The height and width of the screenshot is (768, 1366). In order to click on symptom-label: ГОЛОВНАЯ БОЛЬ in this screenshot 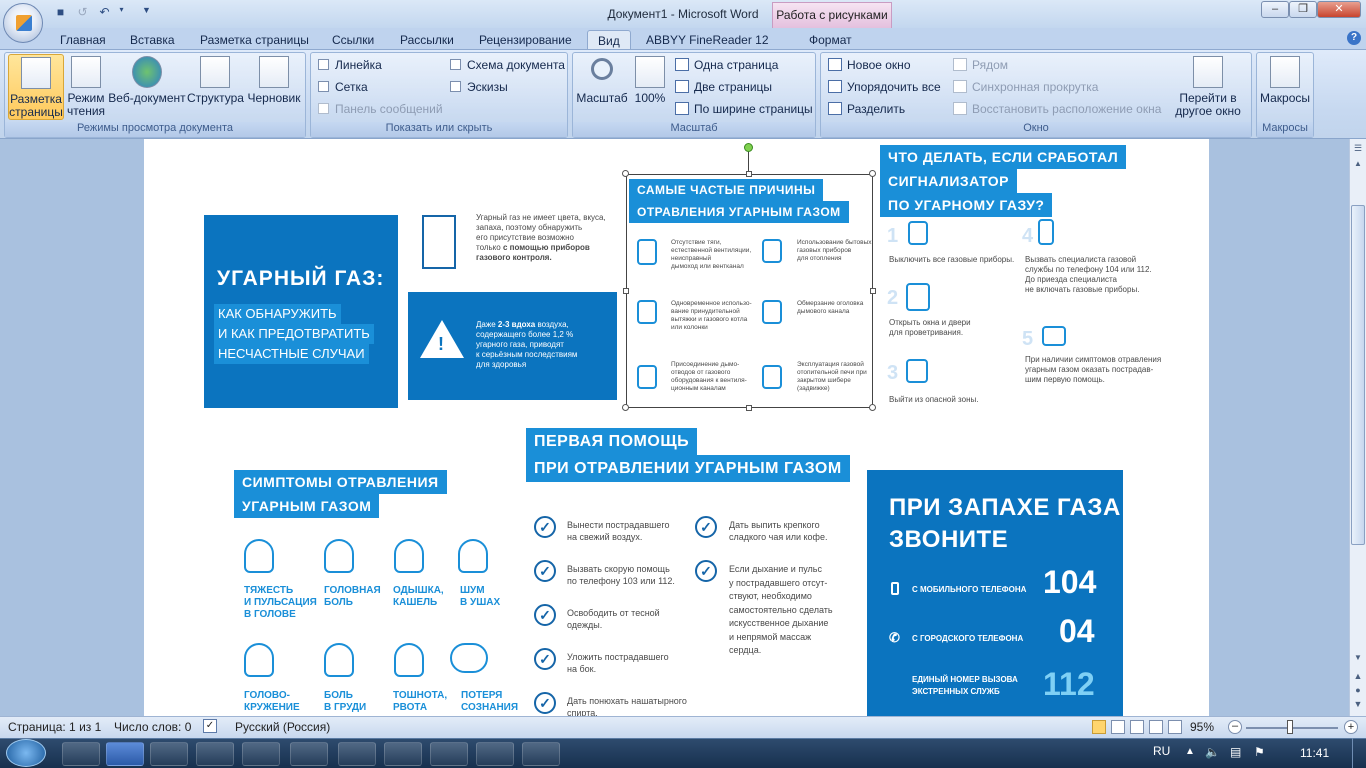, I will do `click(352, 596)`.